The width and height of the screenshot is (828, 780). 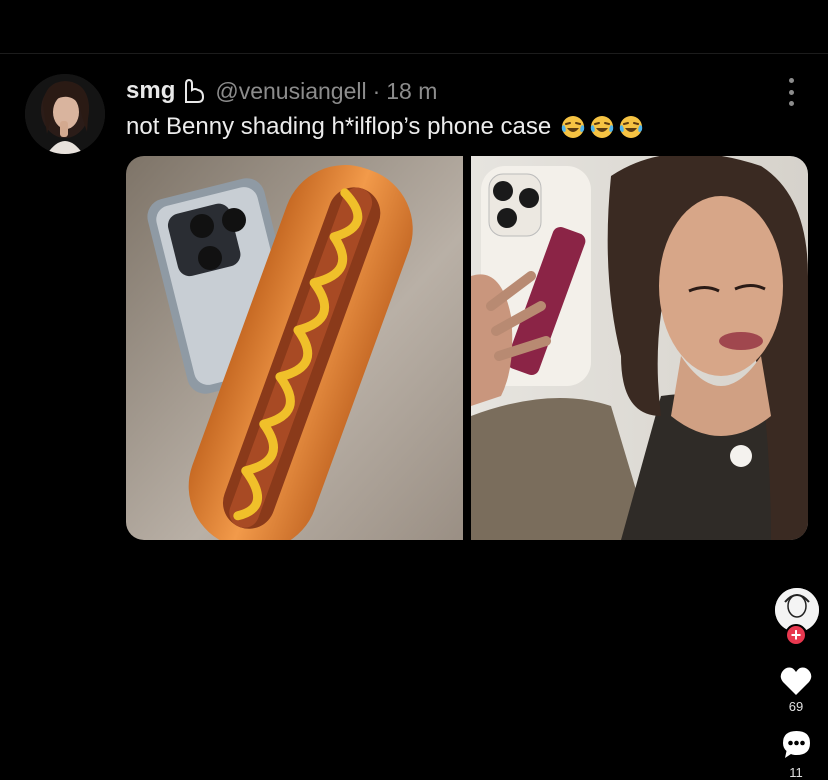 What do you see at coordinates (290, 91) in the screenshot?
I see `author-handle: @venusiangell` at bounding box center [290, 91].